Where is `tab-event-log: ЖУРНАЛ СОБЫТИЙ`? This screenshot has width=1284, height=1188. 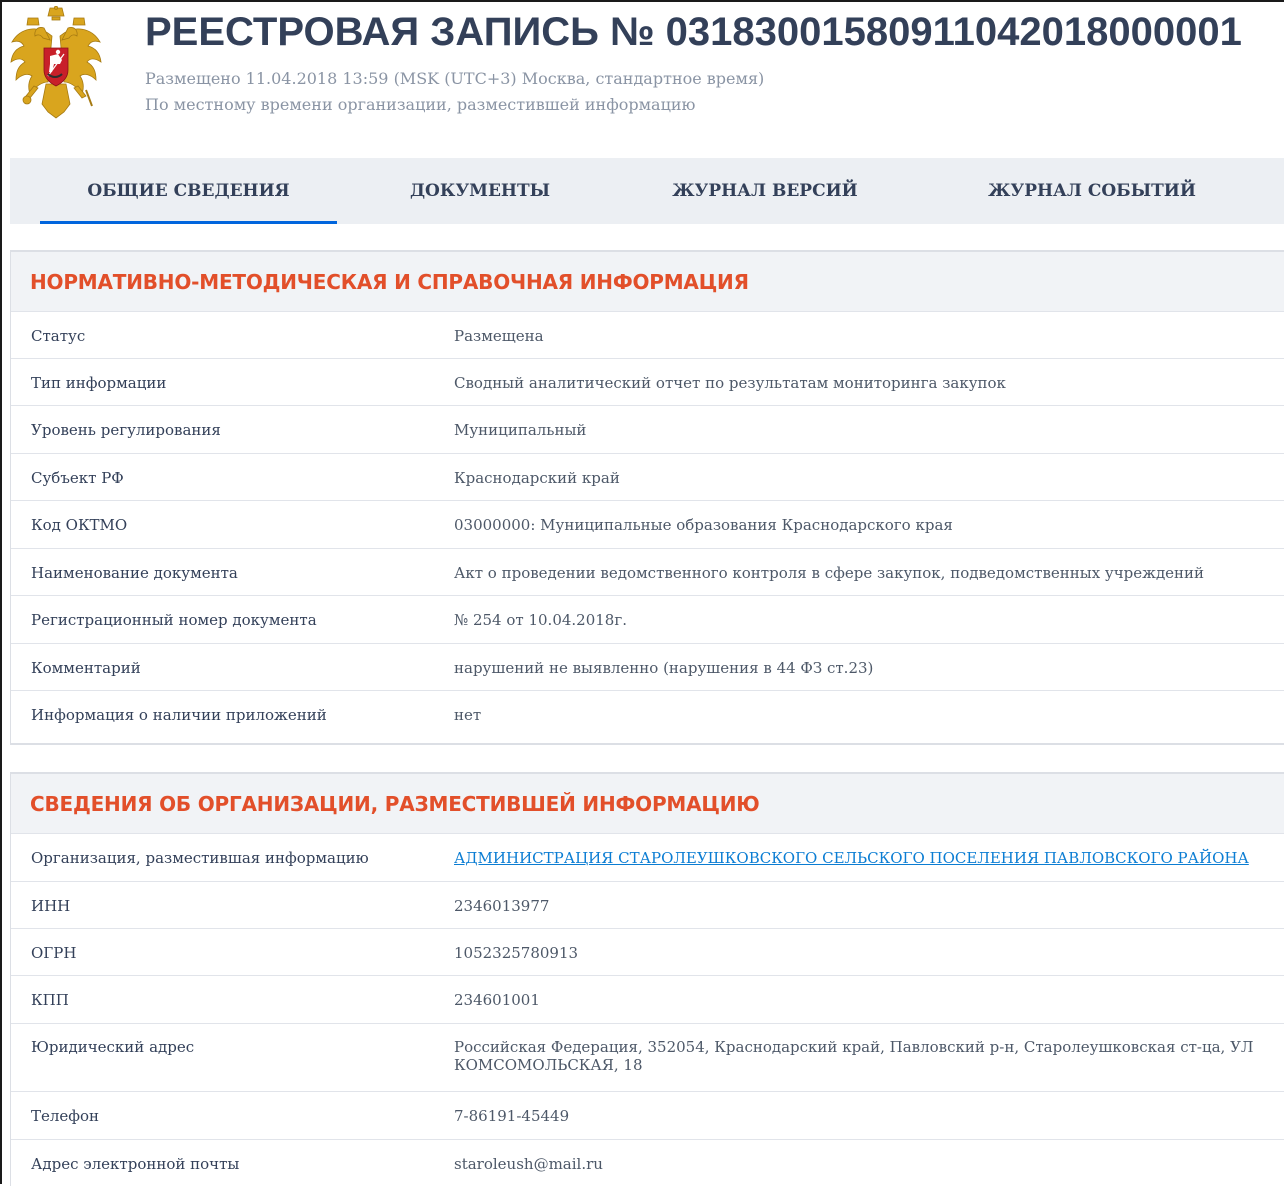
tab-event-log: ЖУРНАЛ СОБЫТИЙ is located at coordinates (1092, 191).